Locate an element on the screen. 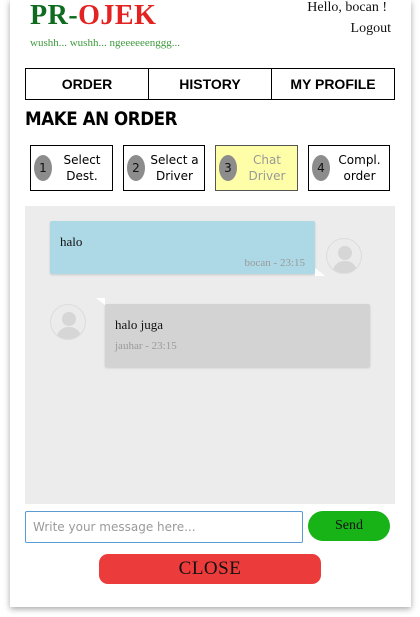  logout-link: Logout is located at coordinates (371, 29).